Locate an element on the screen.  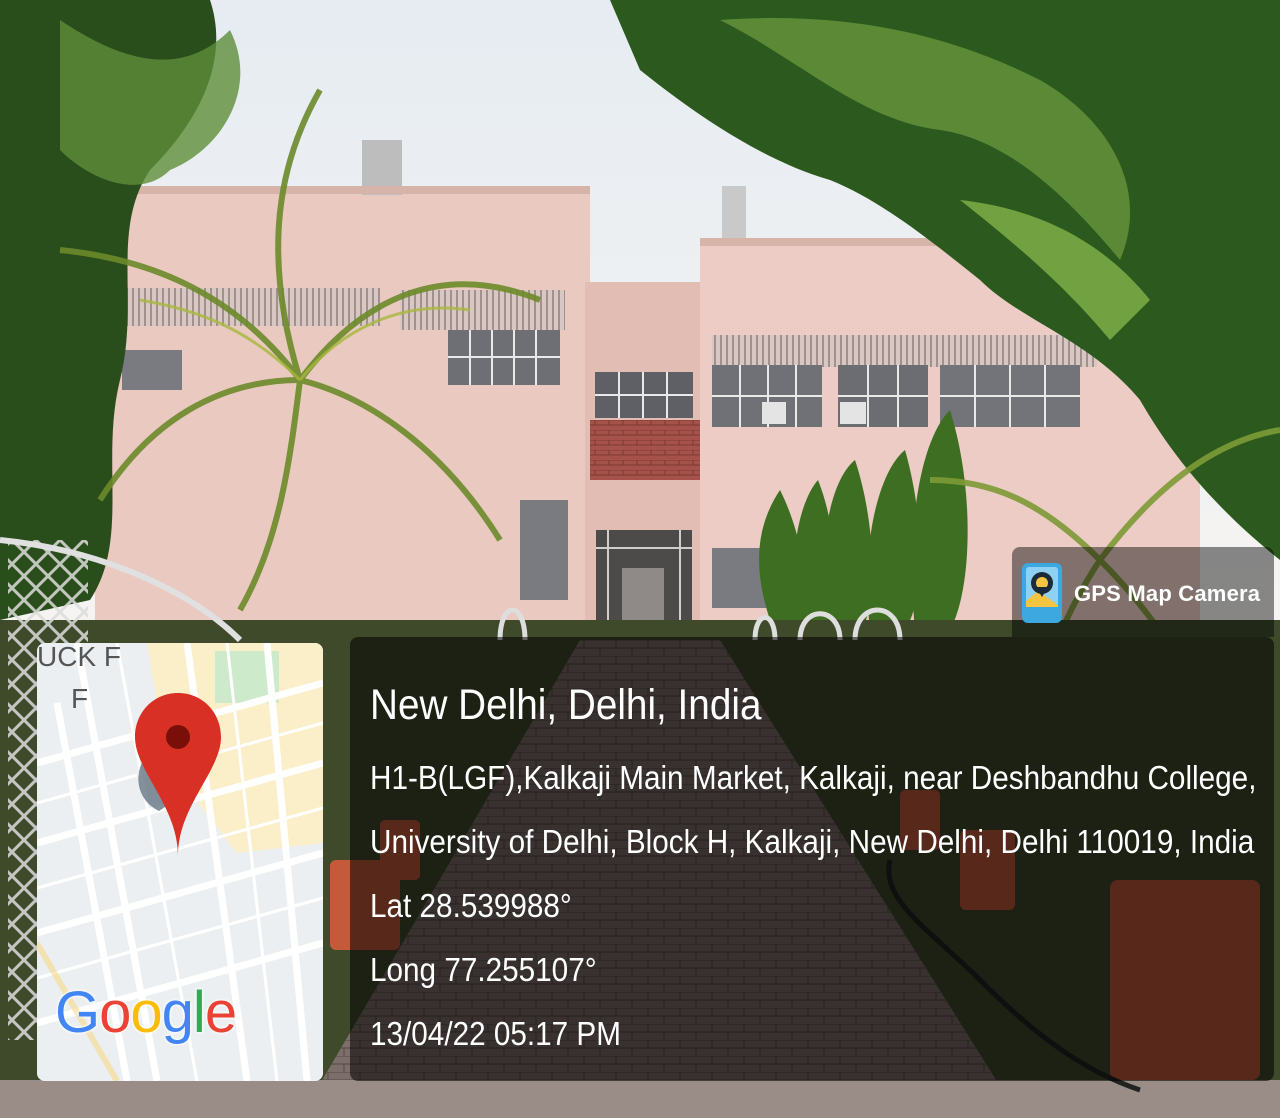
google-logo-g2: g is located at coordinates (177, 1012).